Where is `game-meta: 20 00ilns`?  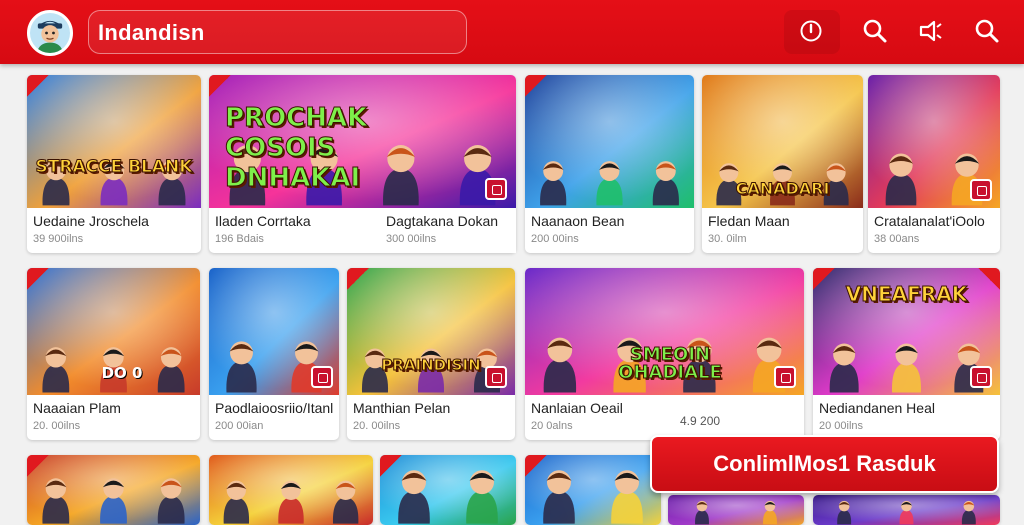 game-meta: 20 00ilns is located at coordinates (841, 426).